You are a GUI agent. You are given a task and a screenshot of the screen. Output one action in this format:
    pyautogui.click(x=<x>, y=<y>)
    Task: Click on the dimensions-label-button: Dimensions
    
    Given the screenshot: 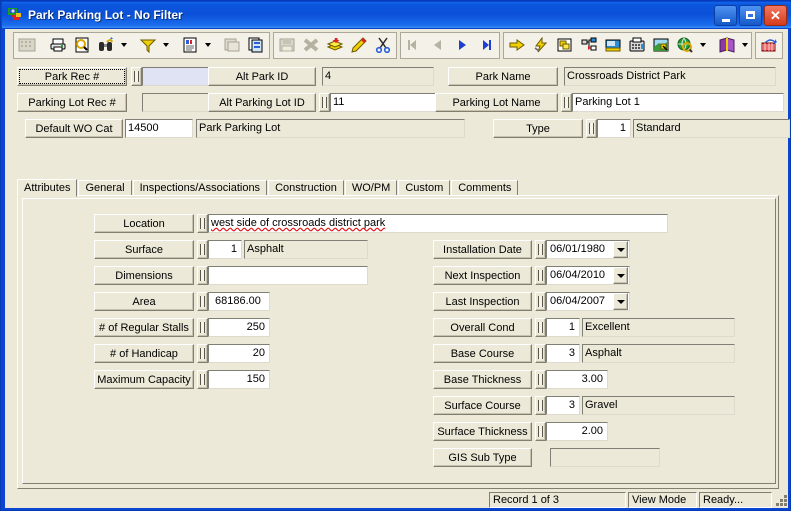 What is the action you would take?
    pyautogui.click(x=144, y=275)
    